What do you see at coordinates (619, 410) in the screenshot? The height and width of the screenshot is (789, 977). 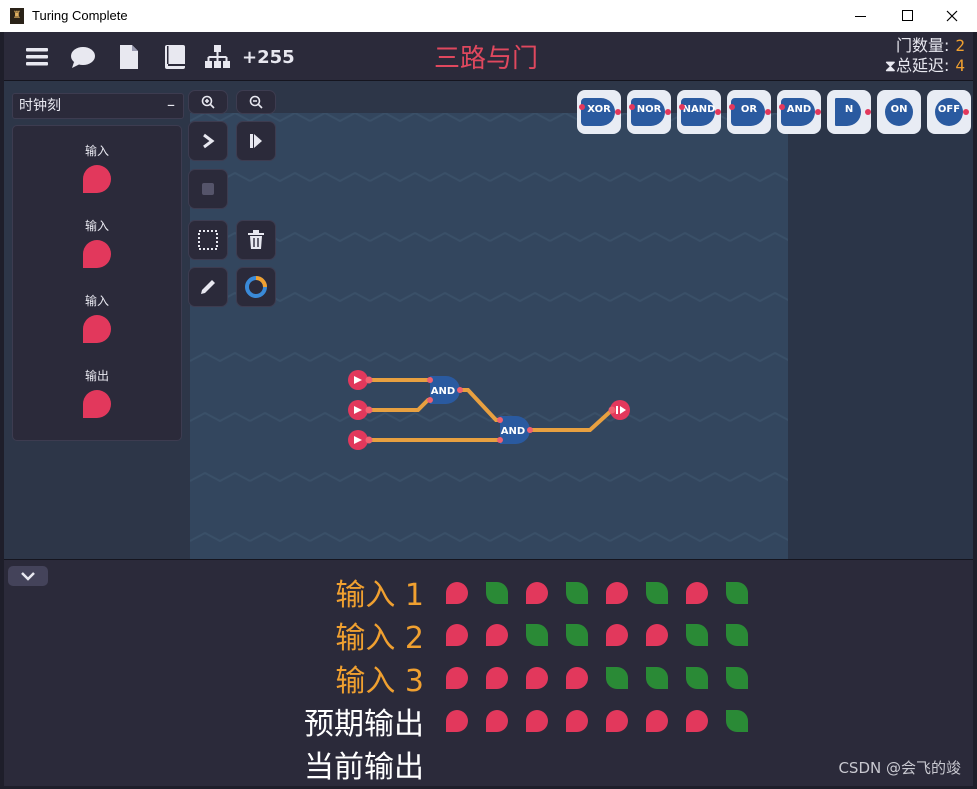 I see `output-pin` at bounding box center [619, 410].